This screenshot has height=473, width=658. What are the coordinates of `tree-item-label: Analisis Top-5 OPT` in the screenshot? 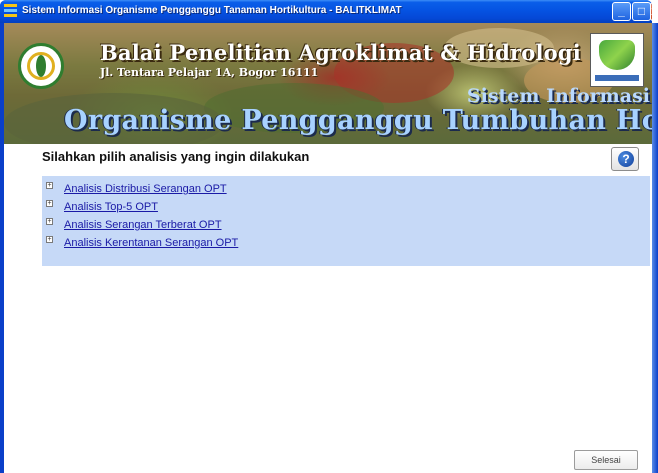 It's located at (111, 207).